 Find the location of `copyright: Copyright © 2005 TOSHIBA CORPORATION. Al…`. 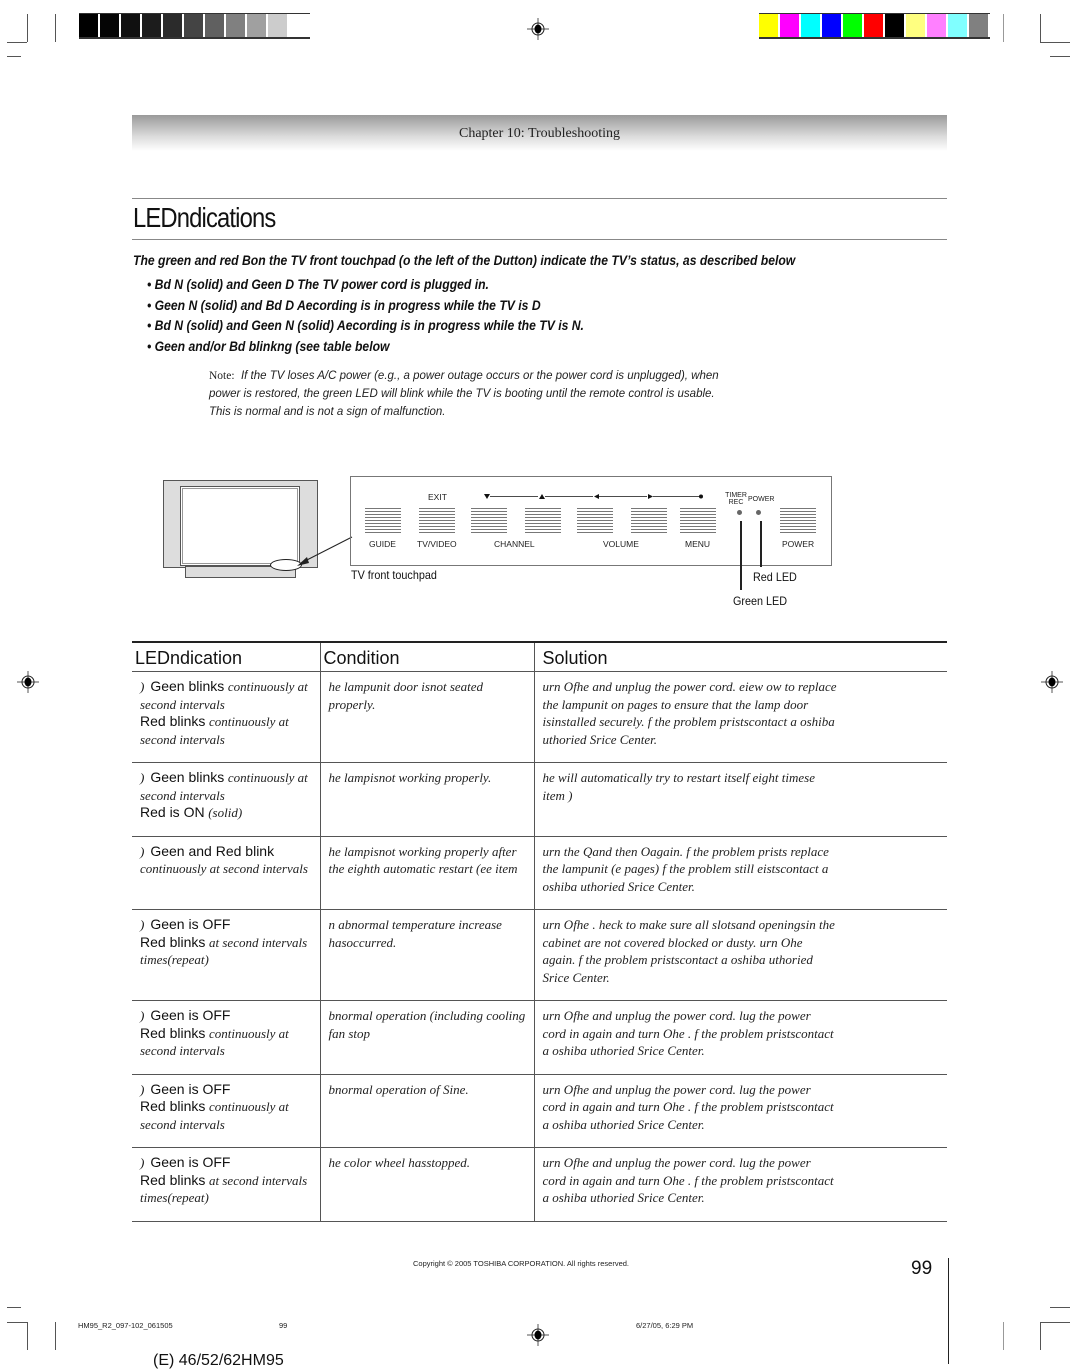

copyright: Copyright © 2005 TOSHIBA CORPORATION. Al… is located at coordinates (521, 1263).